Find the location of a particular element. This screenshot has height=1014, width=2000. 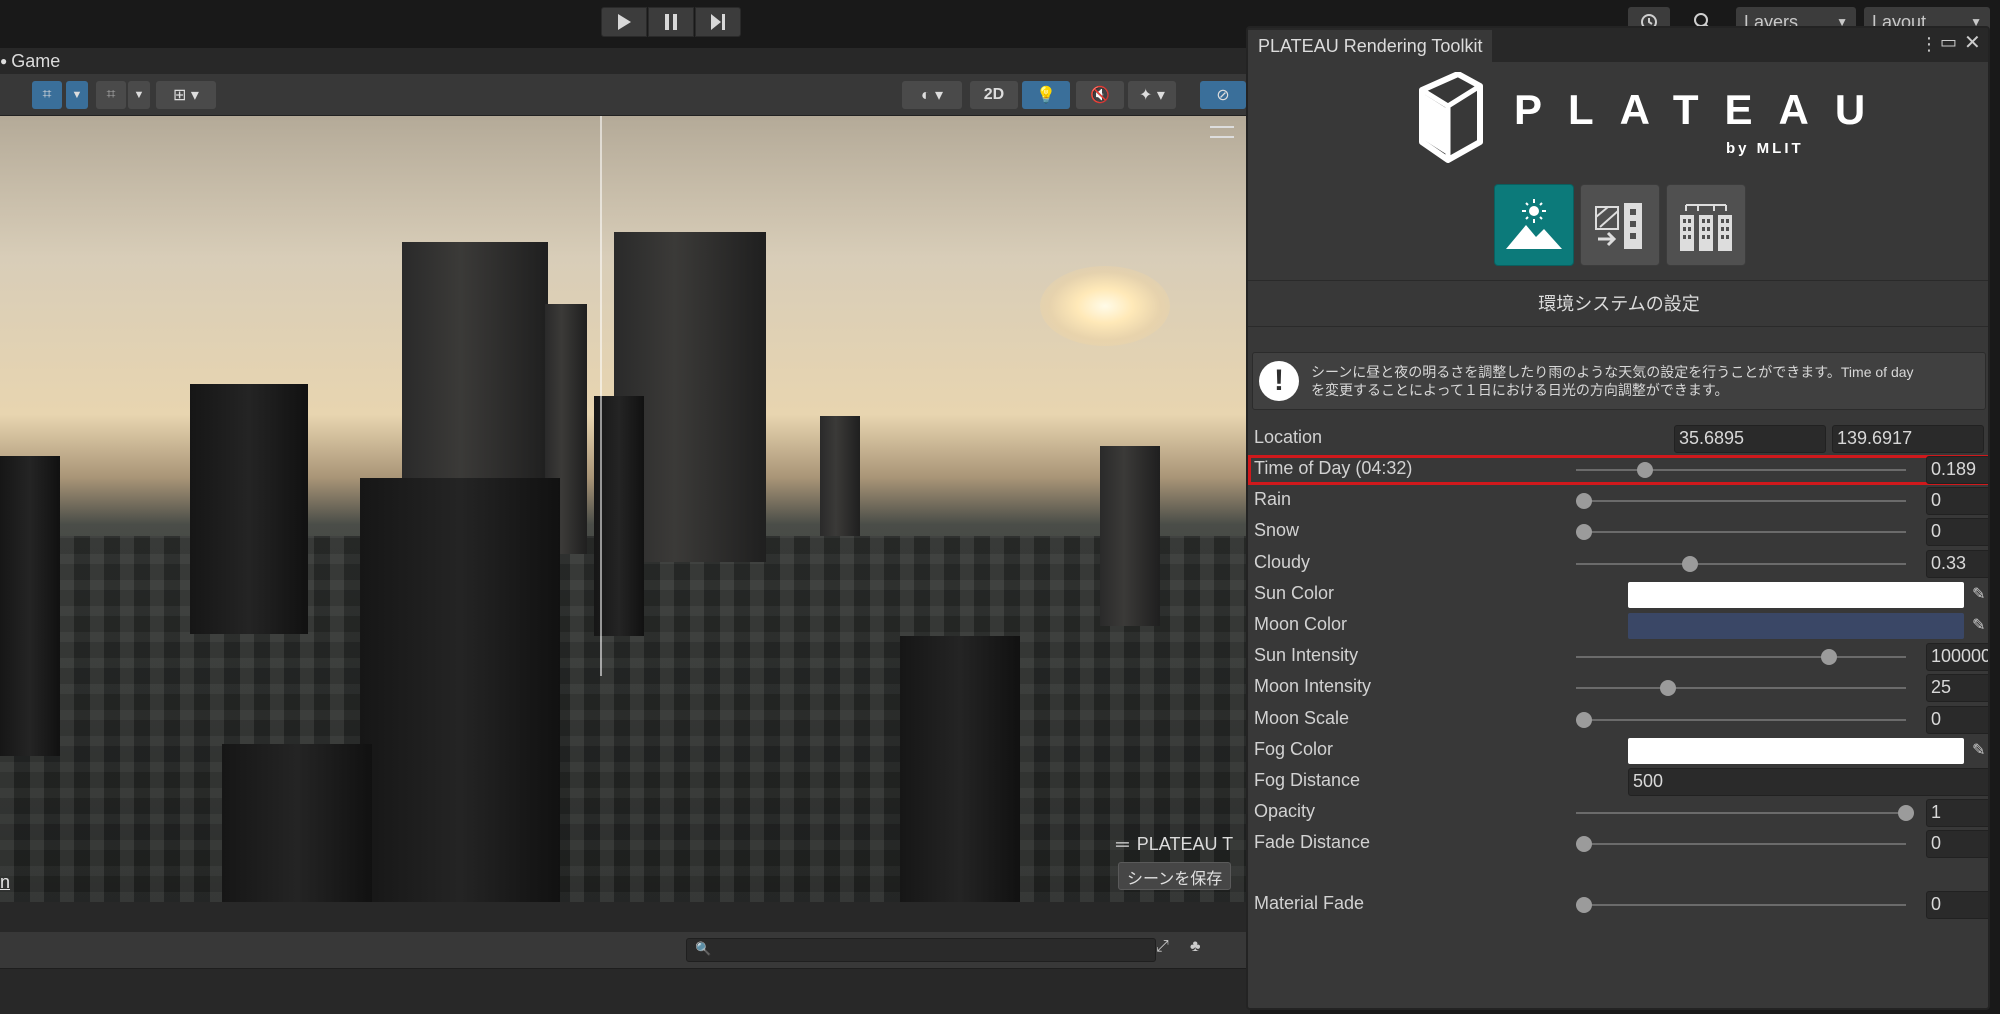

fade-distance-slider-track is located at coordinates (1741, 844).